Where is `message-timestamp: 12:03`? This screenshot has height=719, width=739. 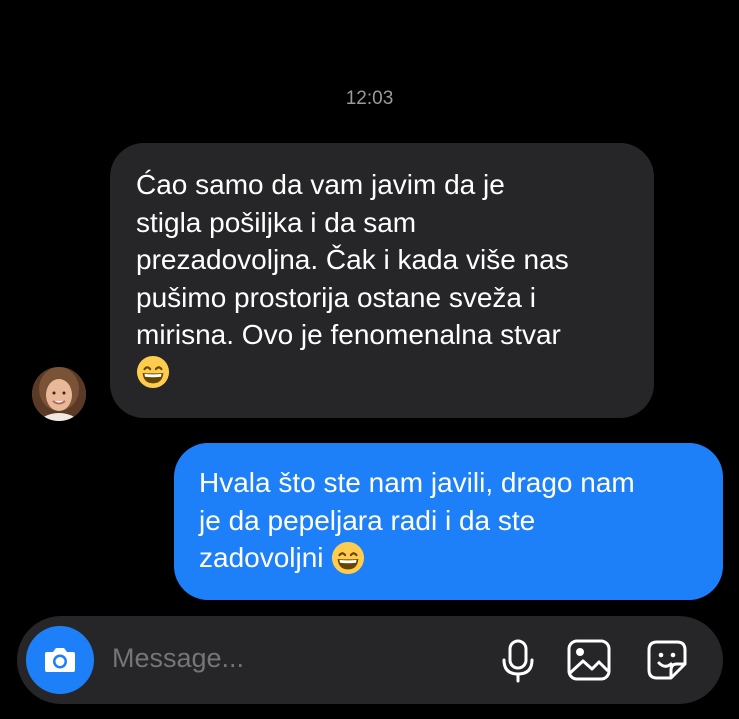
message-timestamp: 12:03 is located at coordinates (369, 98).